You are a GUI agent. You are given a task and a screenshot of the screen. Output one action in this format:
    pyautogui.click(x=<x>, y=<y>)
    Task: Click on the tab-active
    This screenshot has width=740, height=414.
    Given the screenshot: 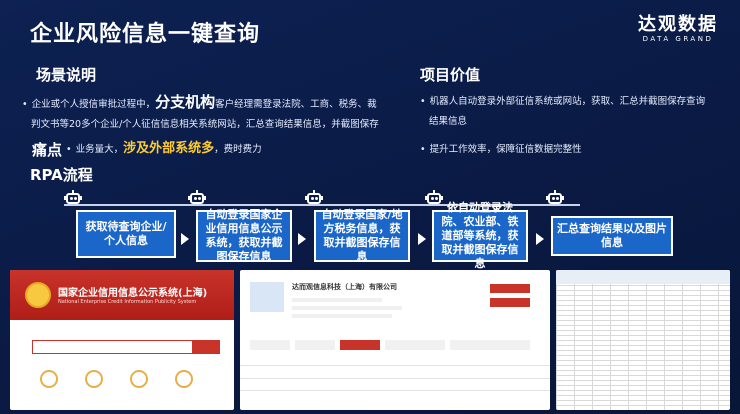 What is the action you would take?
    pyautogui.click(x=360, y=345)
    